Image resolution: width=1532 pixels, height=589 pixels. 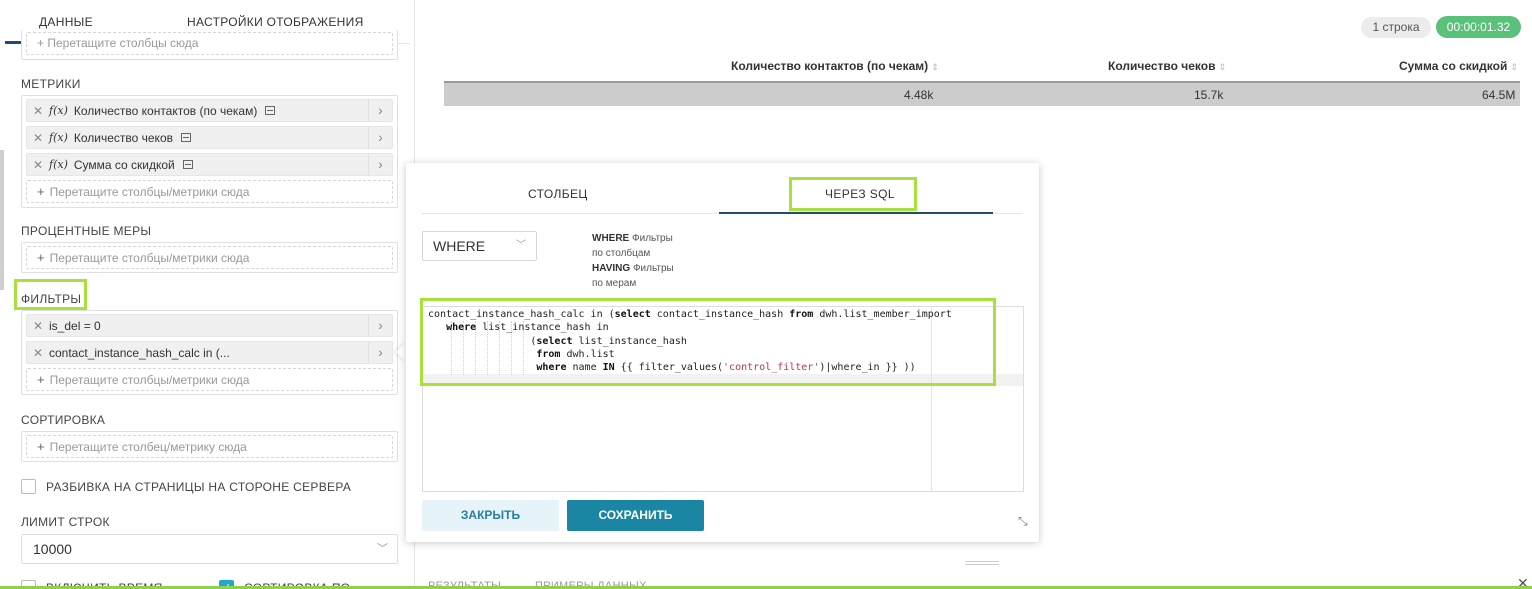 What do you see at coordinates (1499, 95) in the screenshot?
I see `table-cell: 64.5M` at bounding box center [1499, 95].